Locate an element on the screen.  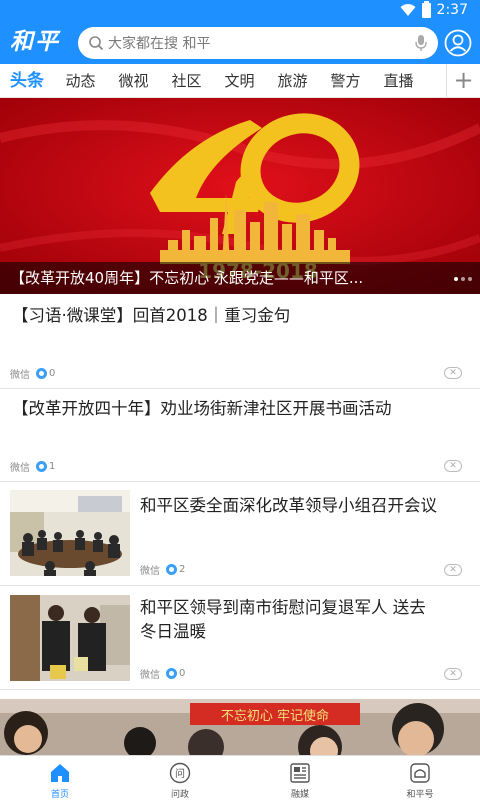
tab-news: 动态 is located at coordinates (80, 81).